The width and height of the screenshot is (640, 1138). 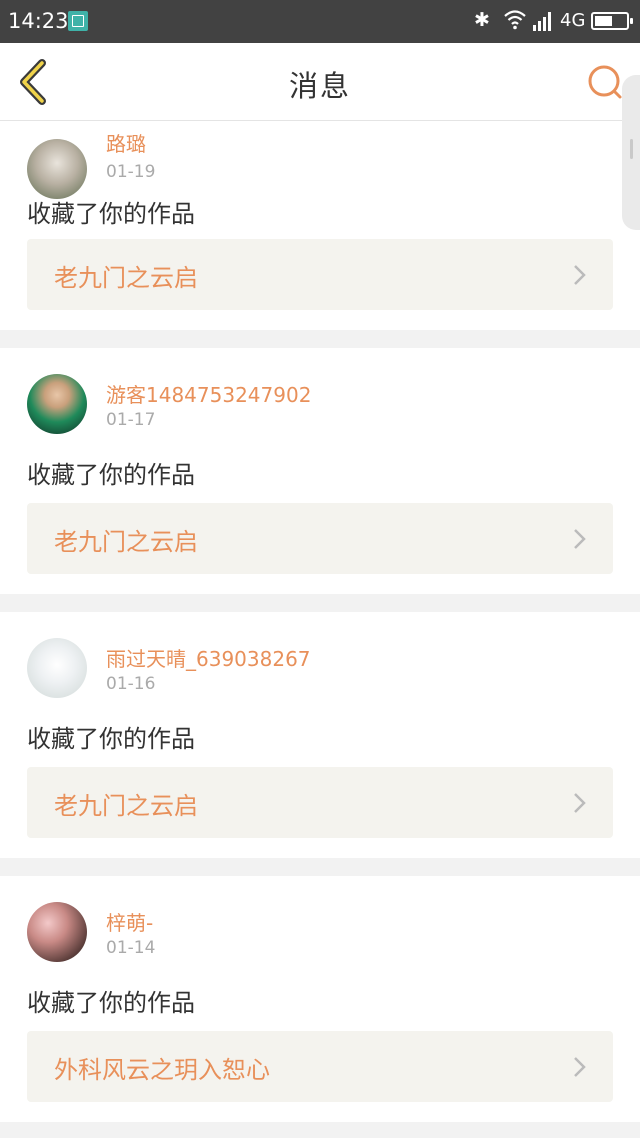 What do you see at coordinates (131, 172) in the screenshot?
I see `message-date: 01-19` at bounding box center [131, 172].